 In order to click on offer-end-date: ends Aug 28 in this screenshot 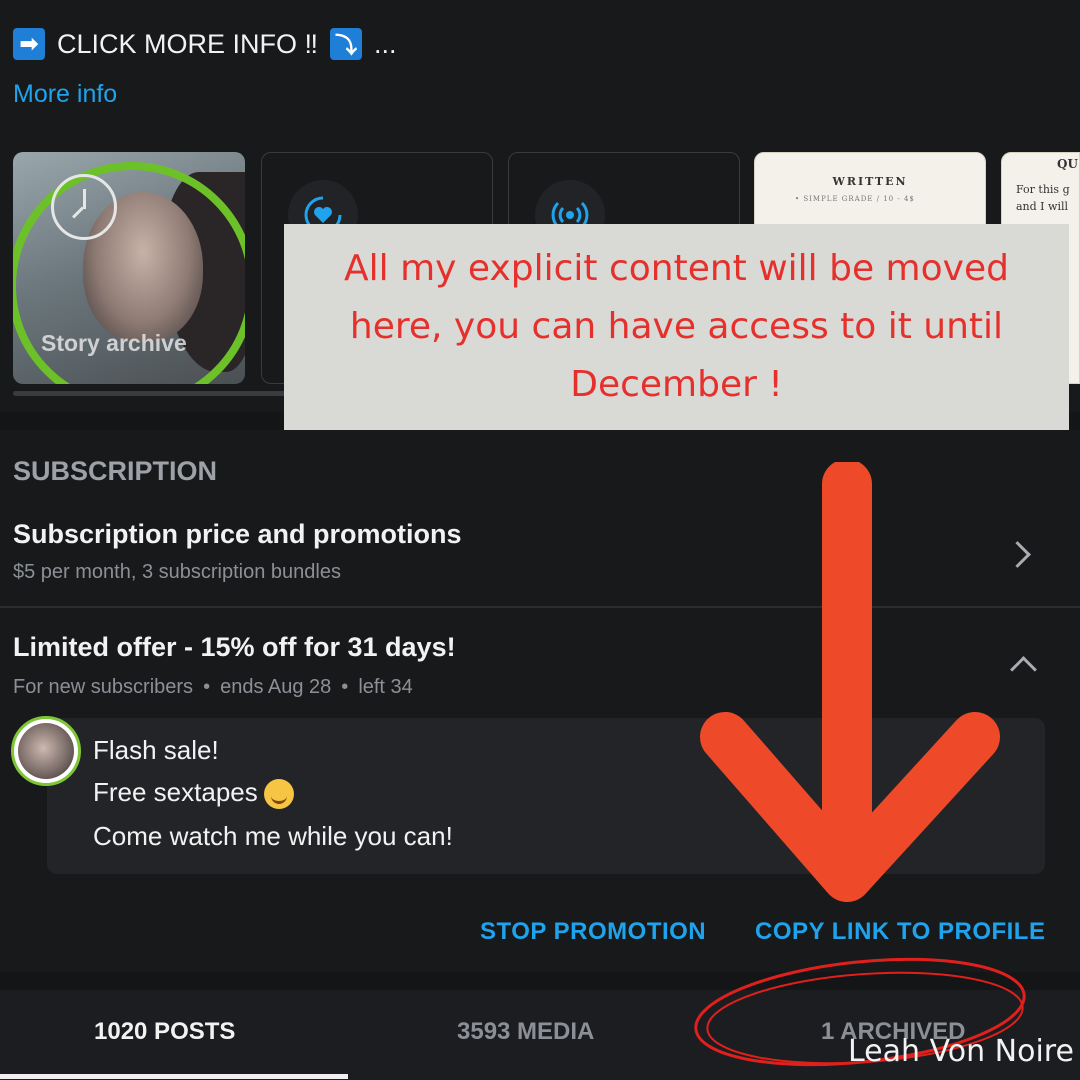, I will do `click(276, 687)`.